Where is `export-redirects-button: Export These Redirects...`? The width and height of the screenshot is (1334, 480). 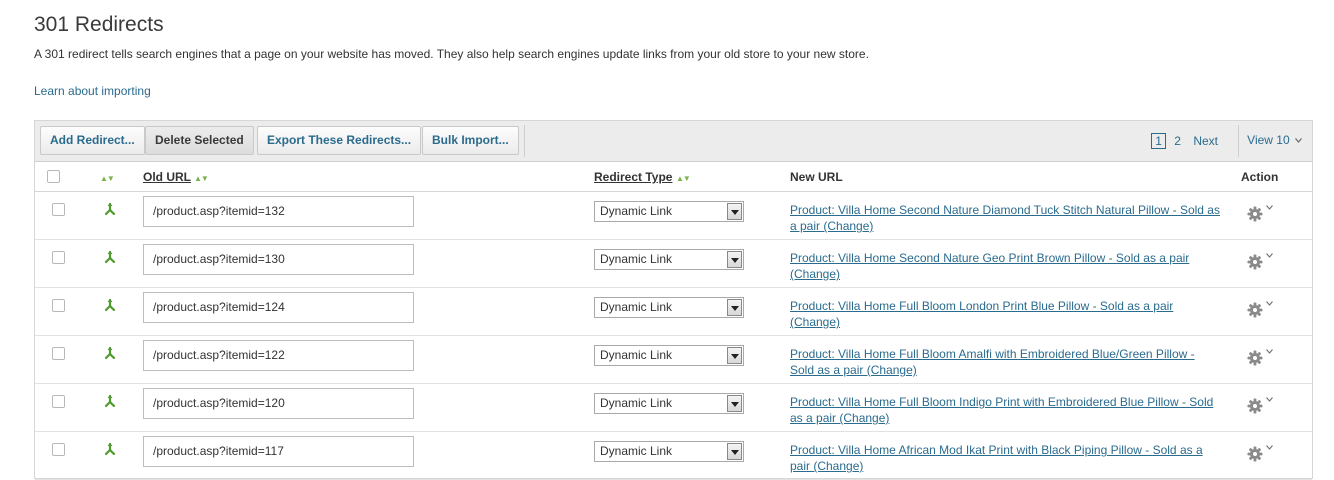
export-redirects-button: Export These Redirects... is located at coordinates (339, 140).